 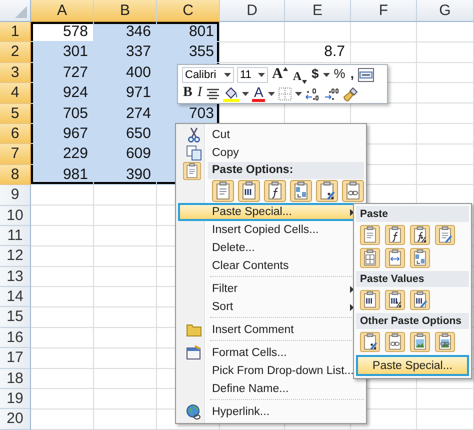 What do you see at coordinates (188, 52) in the screenshot?
I see `table-cell: 355` at bounding box center [188, 52].